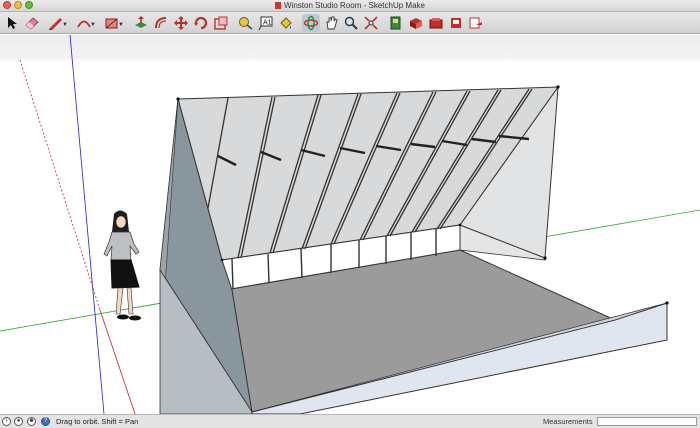 This screenshot has width=700, height=428. I want to click on extension-warehouse-icon, so click(436, 23).